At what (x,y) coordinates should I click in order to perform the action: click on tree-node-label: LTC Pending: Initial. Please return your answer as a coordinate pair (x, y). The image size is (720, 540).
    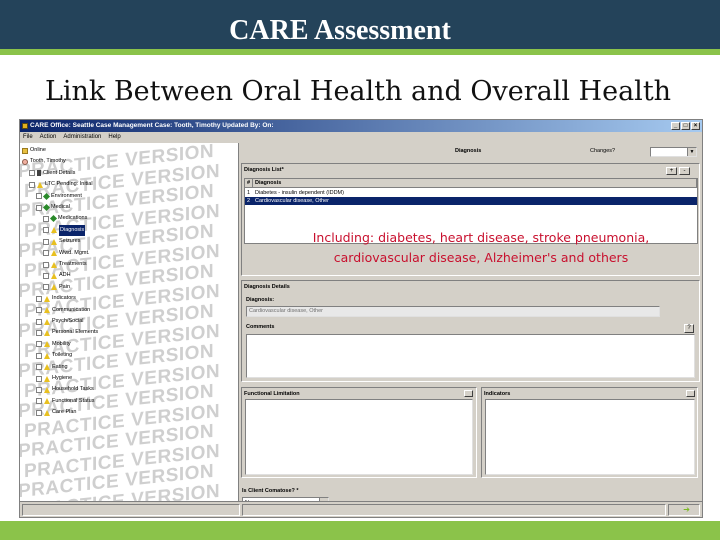
    Looking at the image, I should click on (69, 184).